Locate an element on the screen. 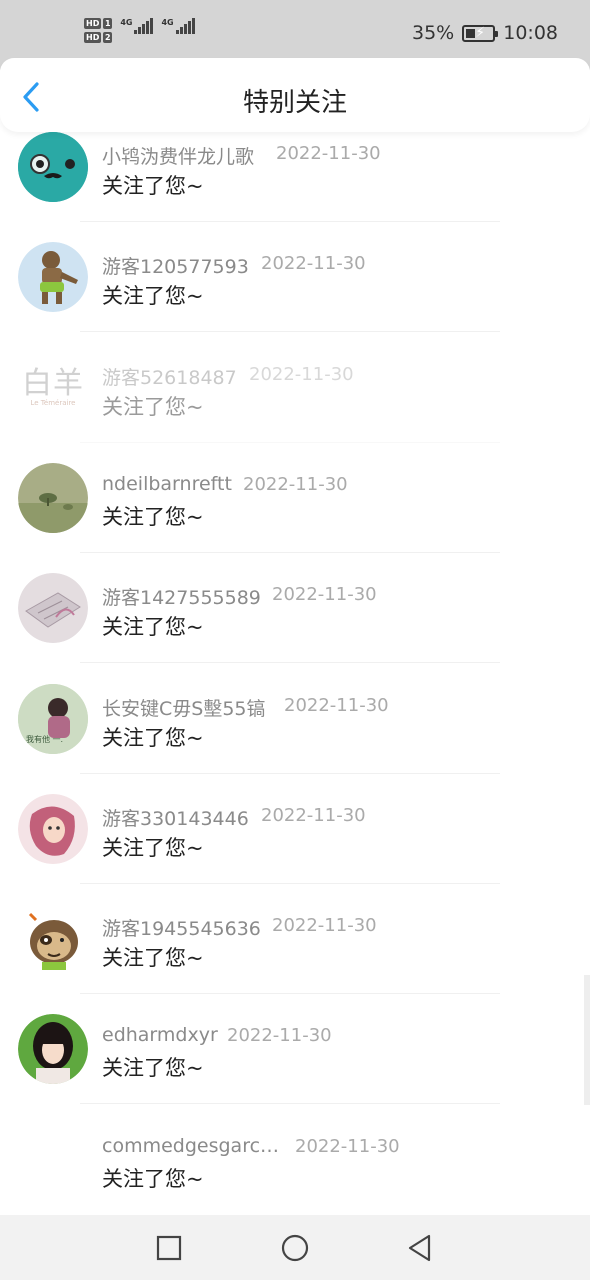  user-name: 游客52618487 is located at coordinates (169, 376).